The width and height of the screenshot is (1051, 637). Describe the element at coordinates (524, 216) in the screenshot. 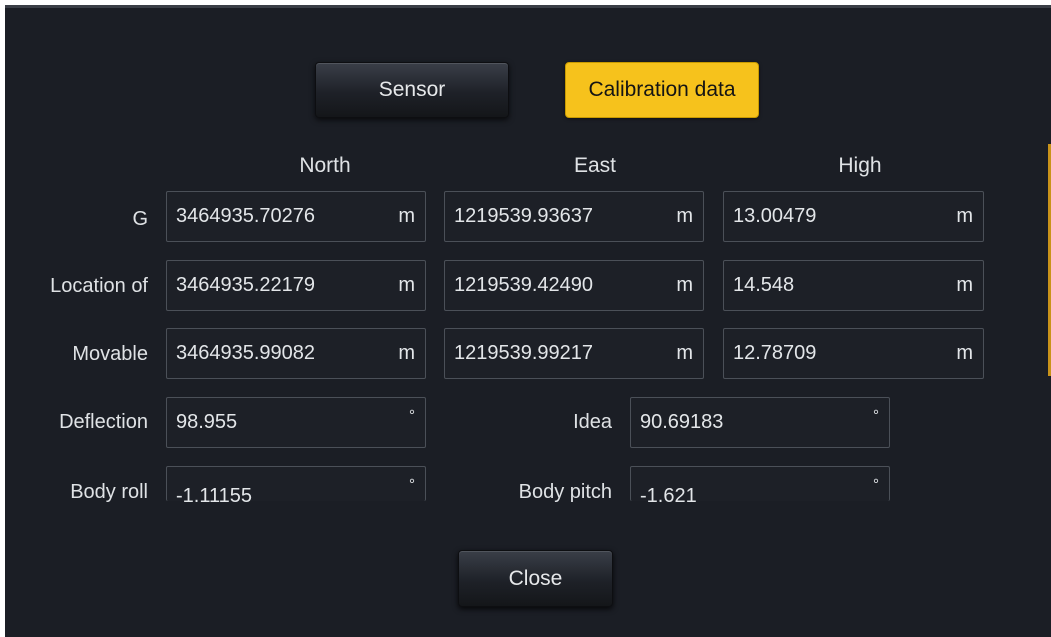

I see `field-value: 1219539.93637` at that location.